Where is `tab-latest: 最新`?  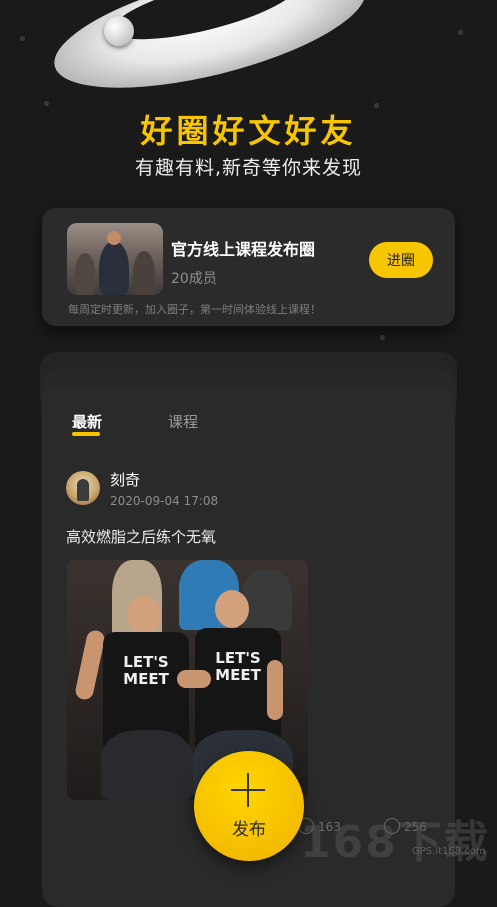
tab-latest: 最新 is located at coordinates (87, 421).